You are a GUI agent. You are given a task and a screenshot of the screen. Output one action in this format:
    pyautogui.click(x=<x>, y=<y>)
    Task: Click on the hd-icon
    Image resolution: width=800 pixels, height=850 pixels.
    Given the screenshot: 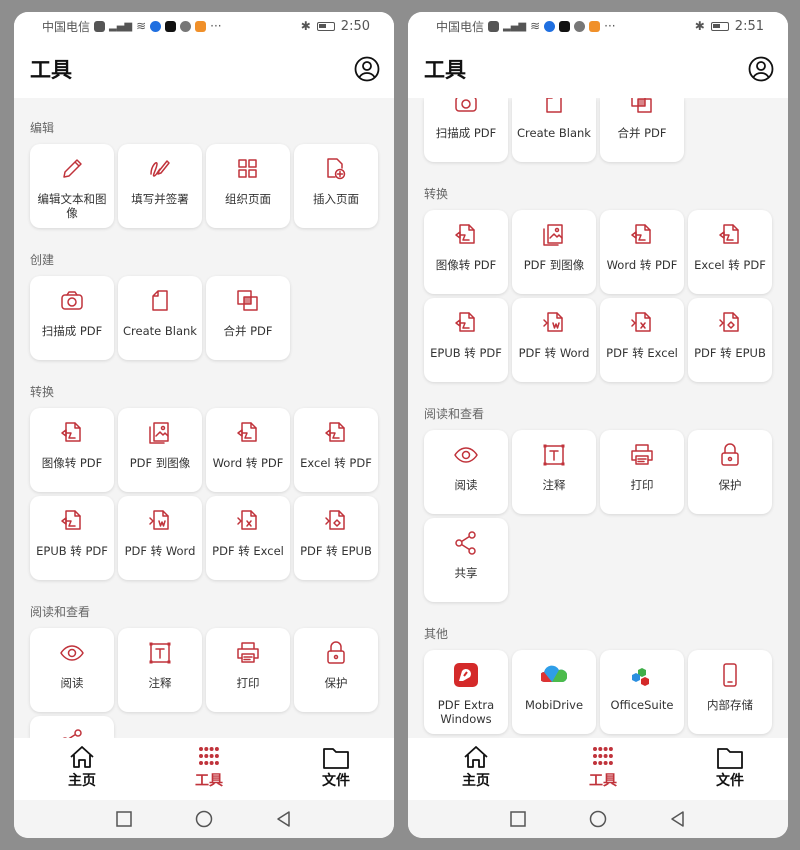 What is the action you would take?
    pyautogui.click(x=100, y=26)
    